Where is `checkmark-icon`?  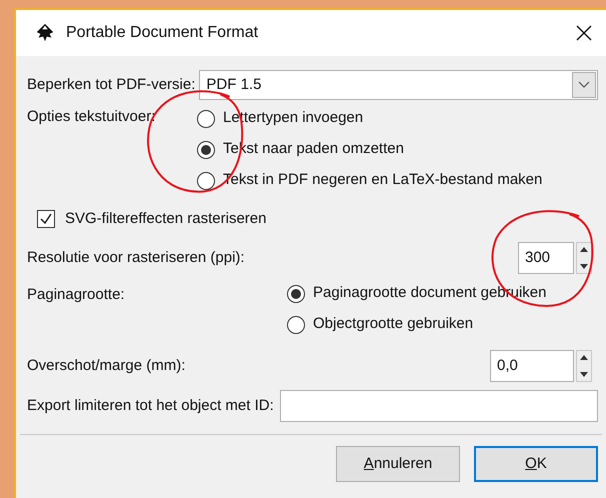 checkmark-icon is located at coordinates (46, 219).